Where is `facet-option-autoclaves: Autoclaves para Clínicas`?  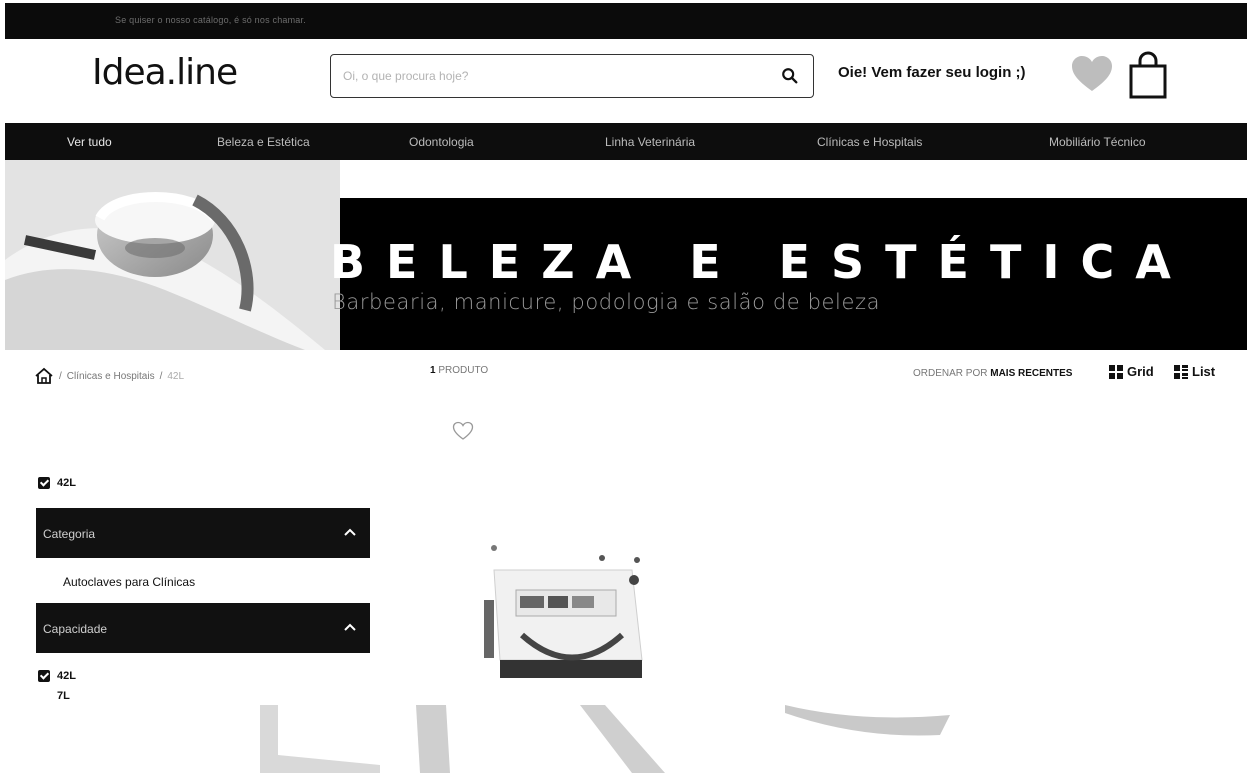
facet-option-autoclaves: Autoclaves para Clínicas is located at coordinates (129, 582).